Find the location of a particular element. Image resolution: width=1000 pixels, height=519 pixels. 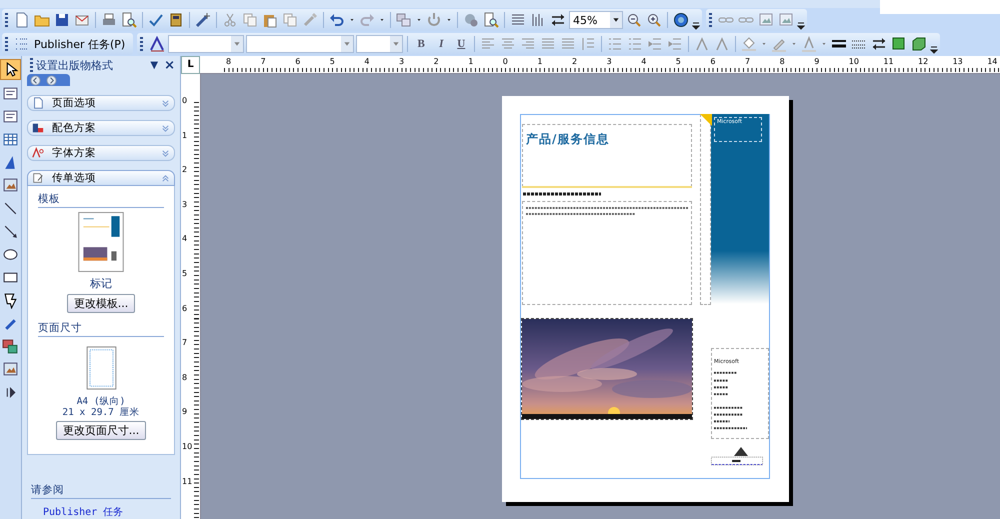

ruler-number: 13 is located at coordinates (957, 61).